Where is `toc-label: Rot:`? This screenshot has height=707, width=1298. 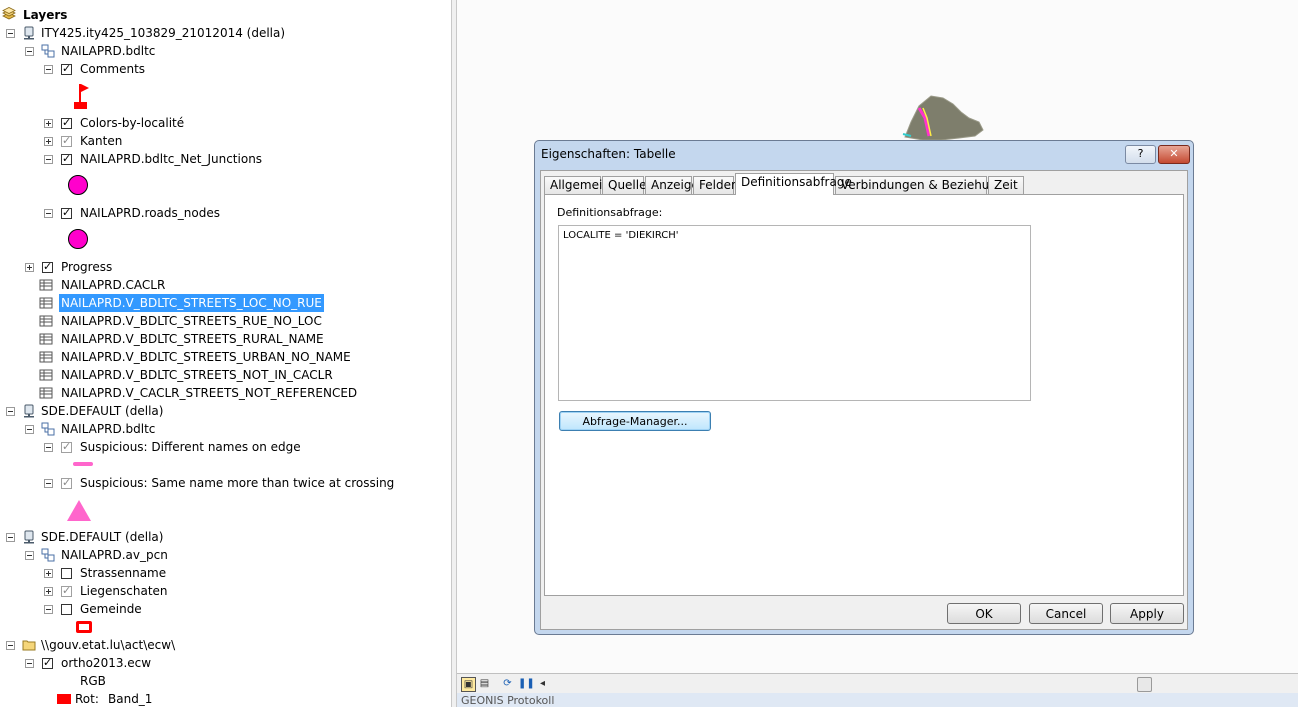
toc-label: Rot: is located at coordinates (87, 699).